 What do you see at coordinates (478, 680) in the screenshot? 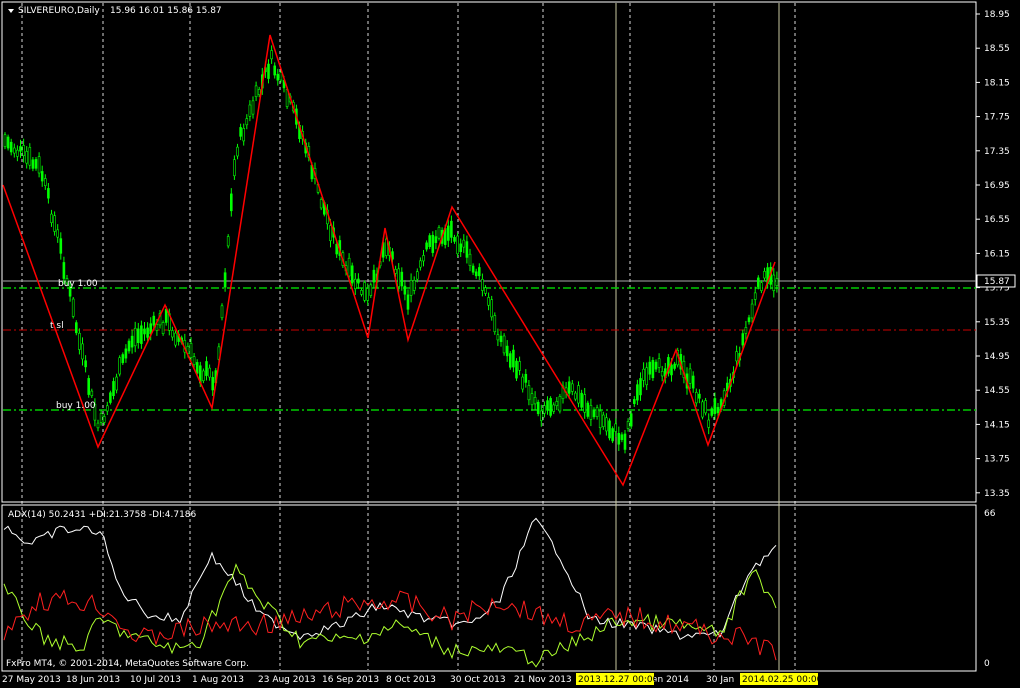
I see `date-tick-label: 30 Oct 2013` at bounding box center [478, 680].